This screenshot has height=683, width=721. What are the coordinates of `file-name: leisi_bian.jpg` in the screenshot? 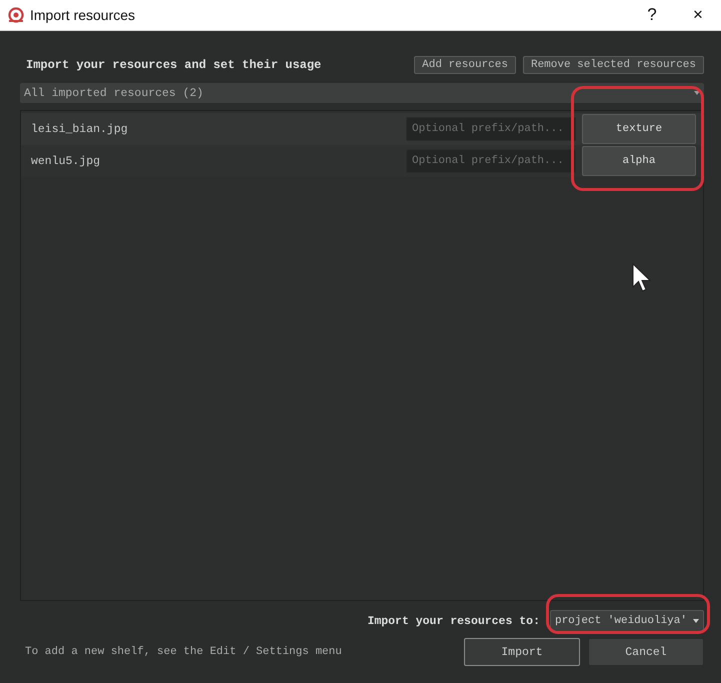 It's located at (80, 129).